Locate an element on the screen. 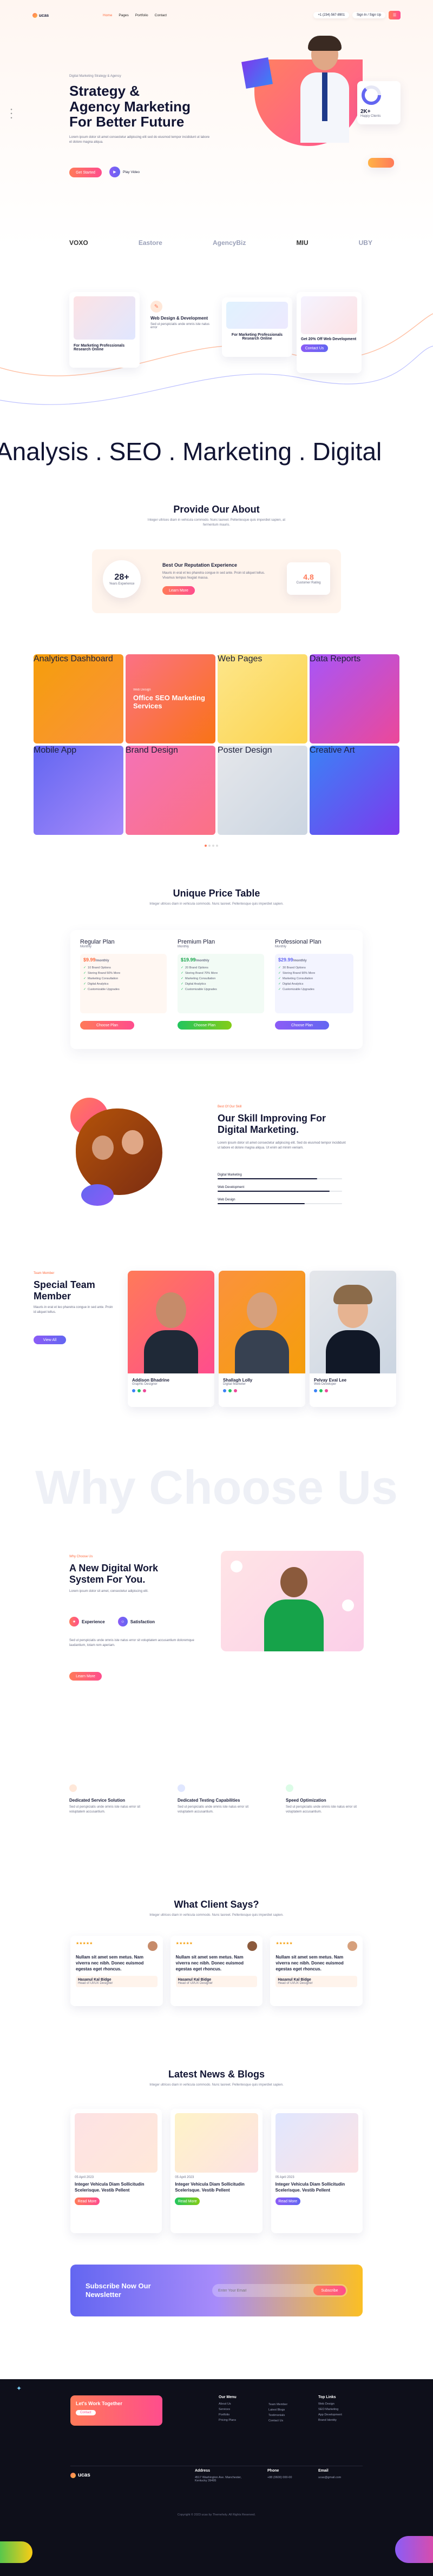  learn-more-button: Learn More is located at coordinates (178, 590).